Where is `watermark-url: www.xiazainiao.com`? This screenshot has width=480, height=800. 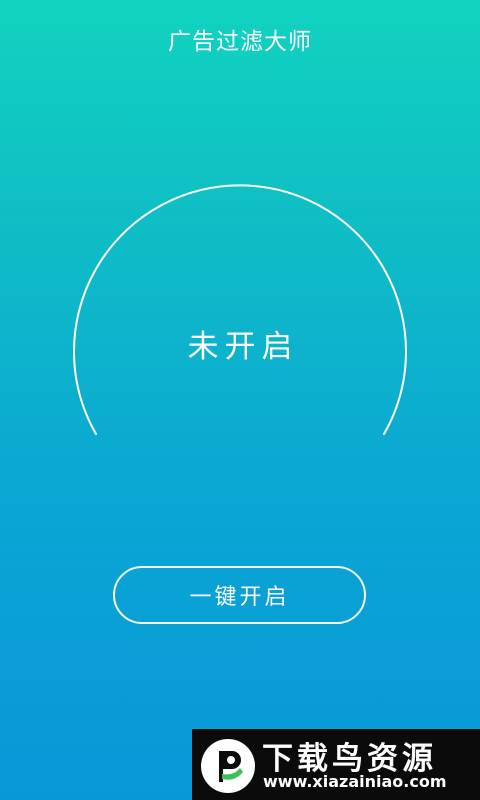
watermark-url: www.xiazainiao.com is located at coordinates (355, 781).